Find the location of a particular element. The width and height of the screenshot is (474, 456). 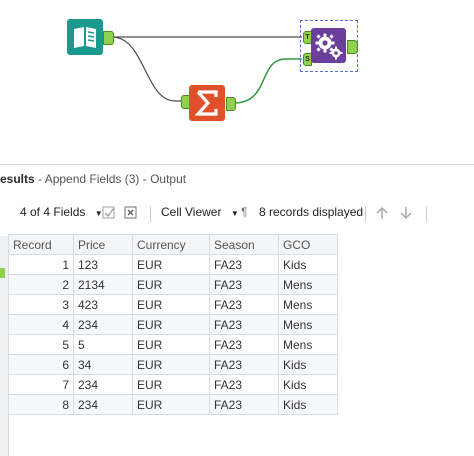

arrow-up-icon is located at coordinates (382, 213).